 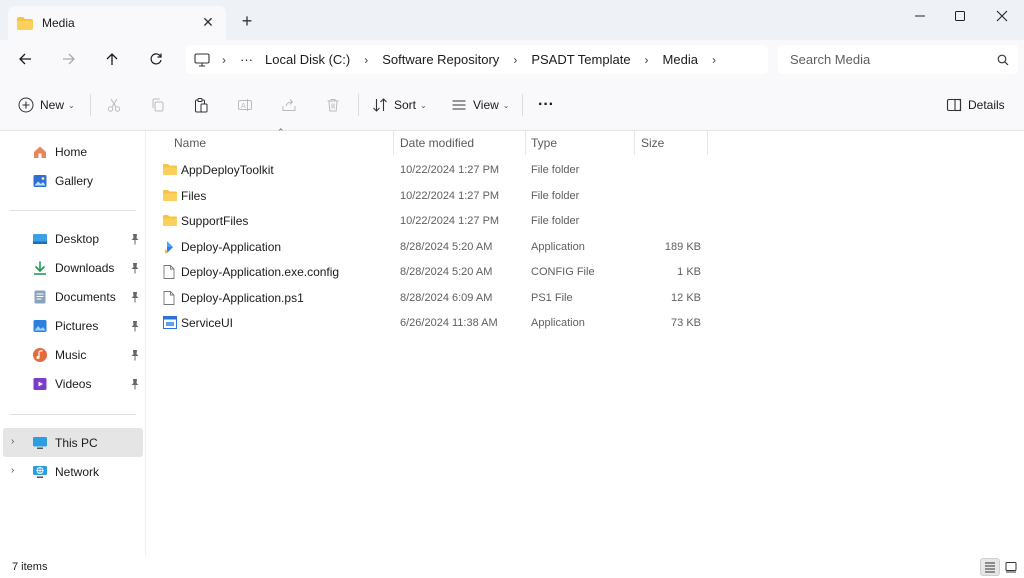 What do you see at coordinates (46, 105) in the screenshot?
I see `new-button: New ⌄` at bounding box center [46, 105].